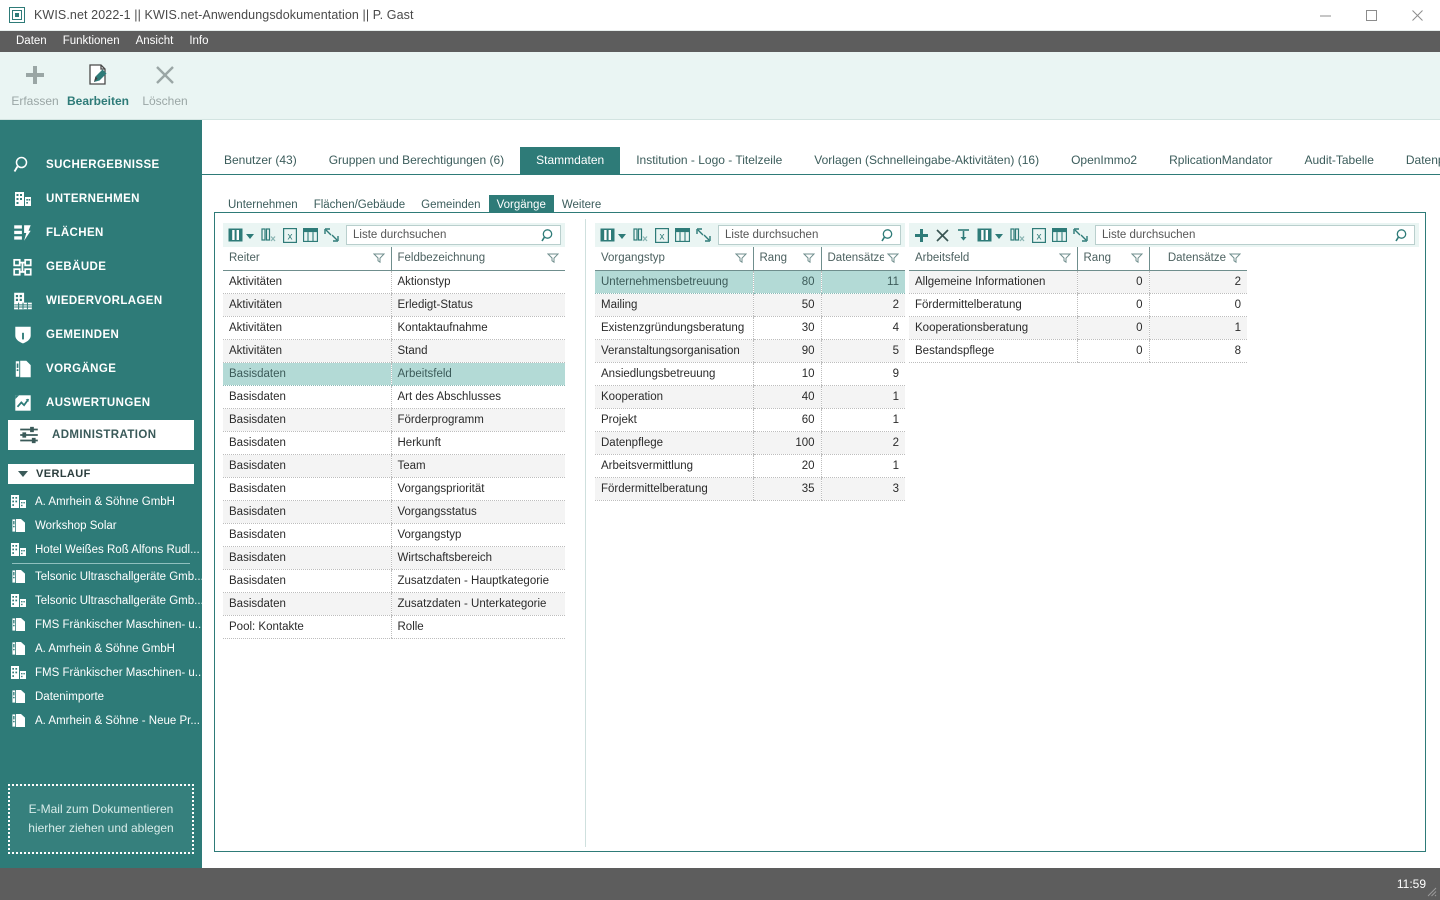  Describe the element at coordinates (1078, 328) in the screenshot. I see `table-row: Kooperationsberatung 0 1` at that location.